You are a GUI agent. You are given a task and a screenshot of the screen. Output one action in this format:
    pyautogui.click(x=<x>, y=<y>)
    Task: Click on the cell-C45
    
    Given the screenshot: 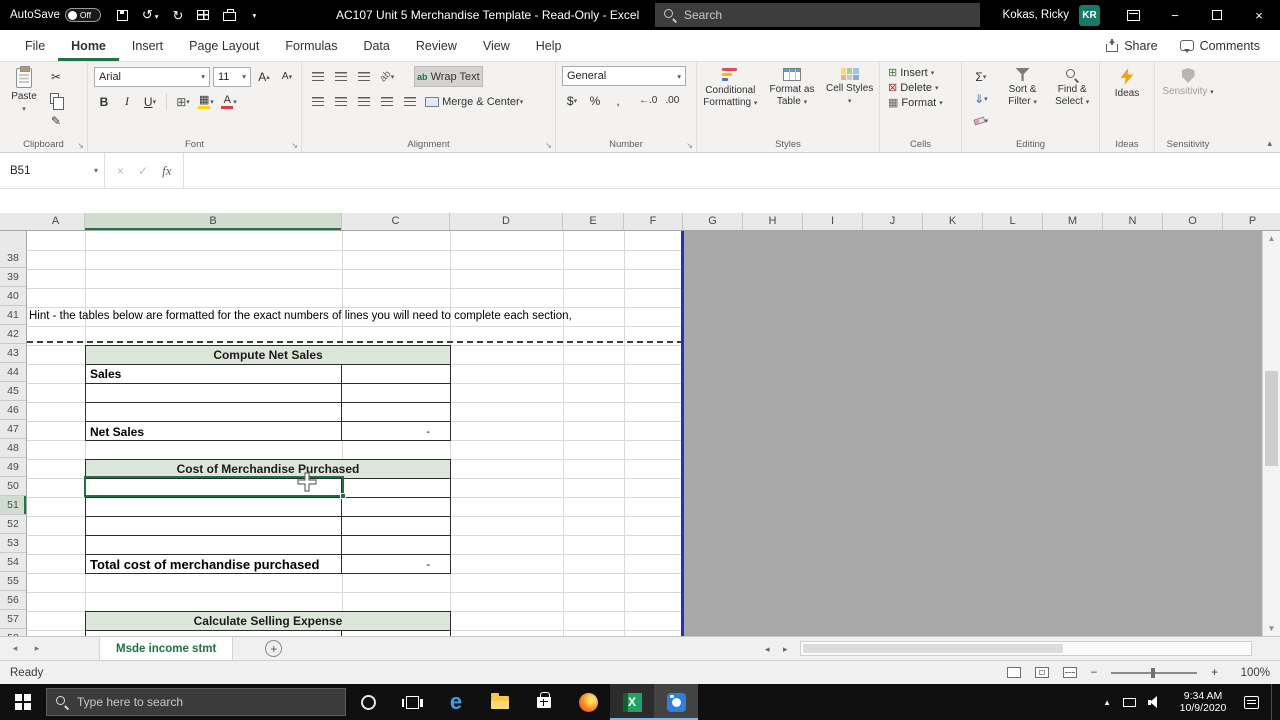 What is the action you would take?
    pyautogui.click(x=396, y=374)
    